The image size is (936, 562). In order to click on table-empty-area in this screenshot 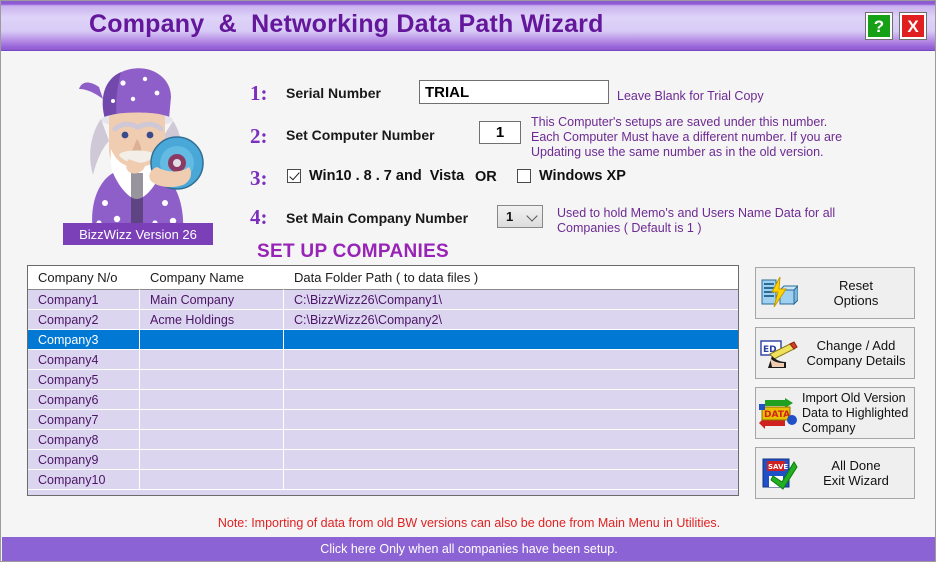, I will do `click(383, 492)`.